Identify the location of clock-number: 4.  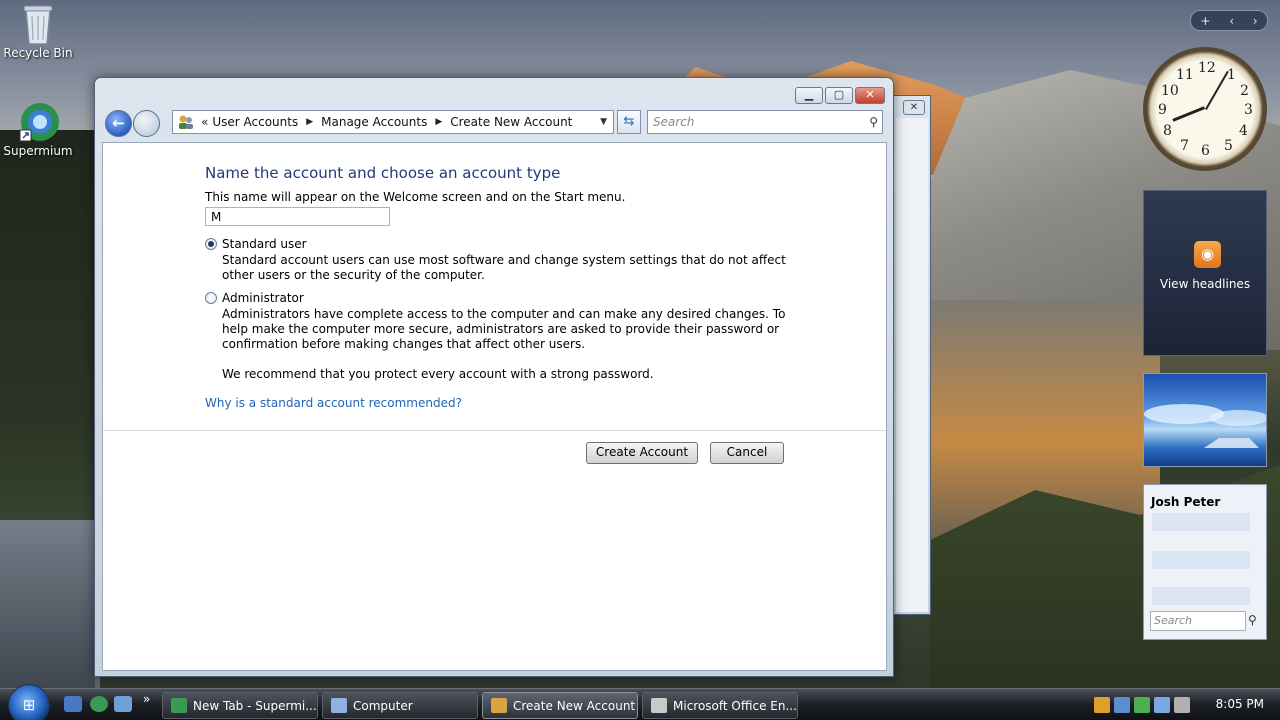
(1243, 131).